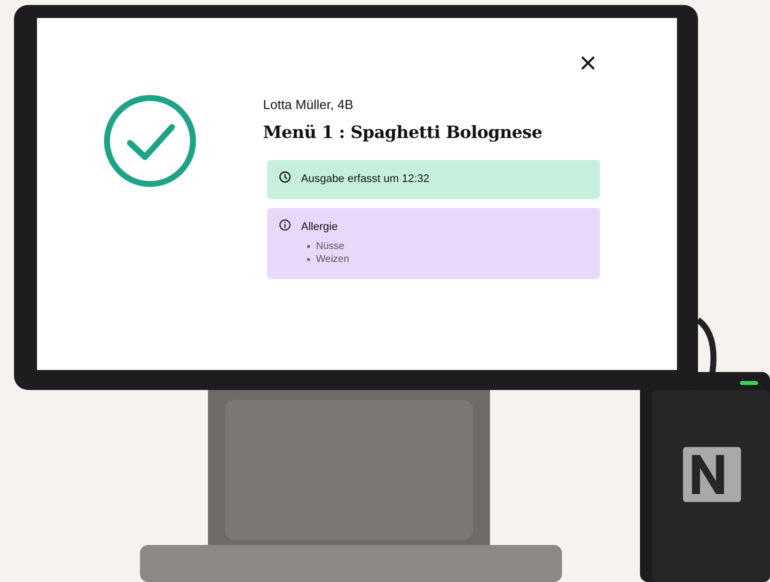  I want to click on info-icon, so click(285, 224).